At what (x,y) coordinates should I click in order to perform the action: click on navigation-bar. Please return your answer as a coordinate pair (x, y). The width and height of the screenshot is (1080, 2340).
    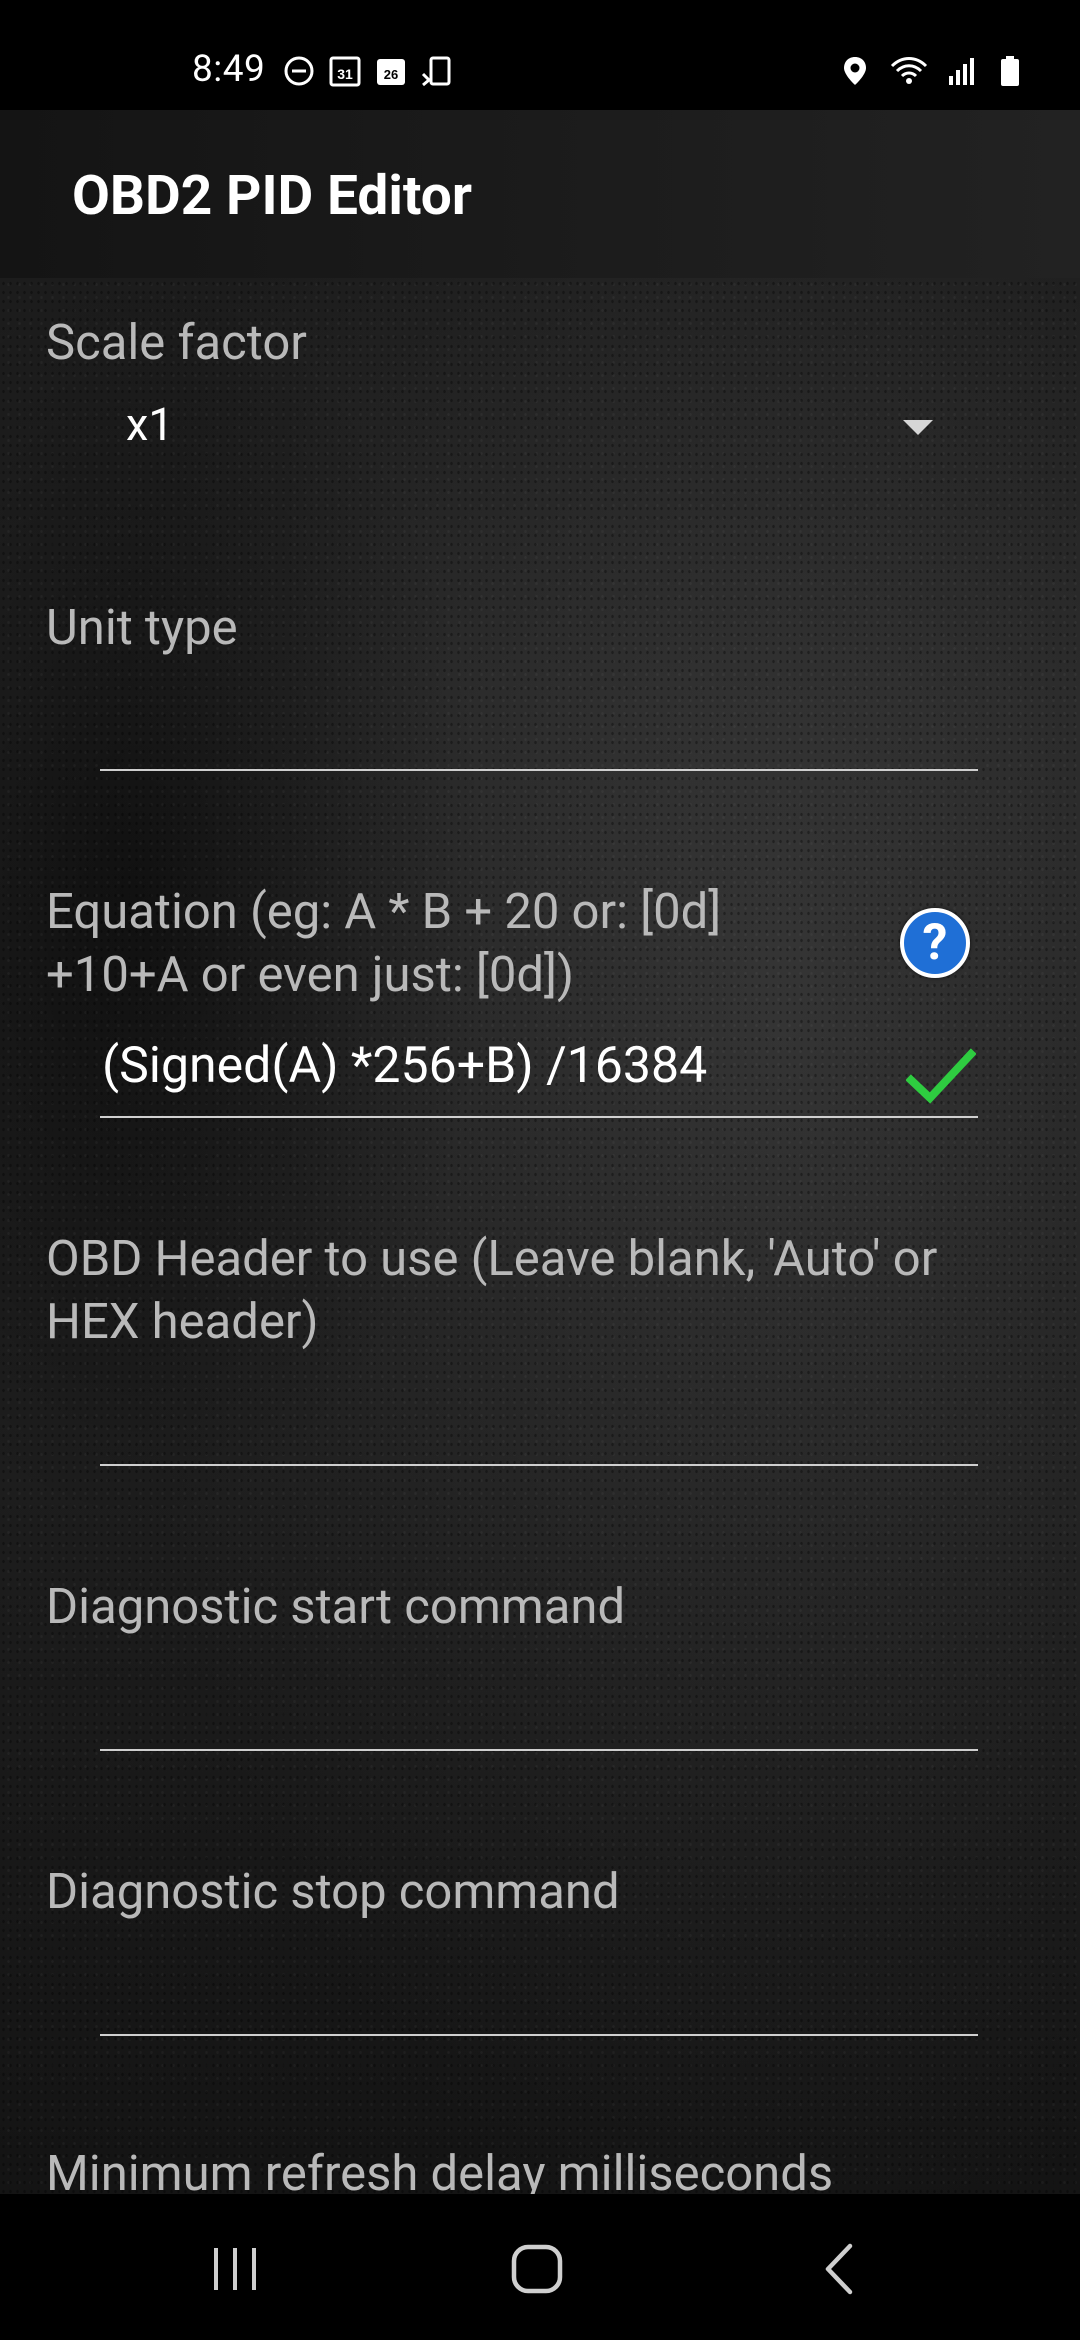
    Looking at the image, I should click on (540, 2267).